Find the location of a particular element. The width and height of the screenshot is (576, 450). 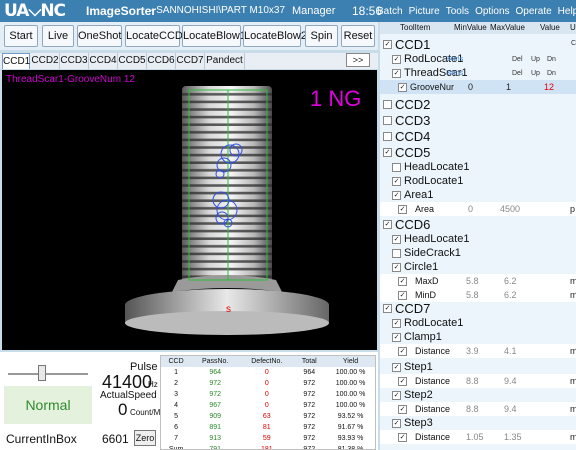

mind-checkbox: ✓ is located at coordinates (402, 295).